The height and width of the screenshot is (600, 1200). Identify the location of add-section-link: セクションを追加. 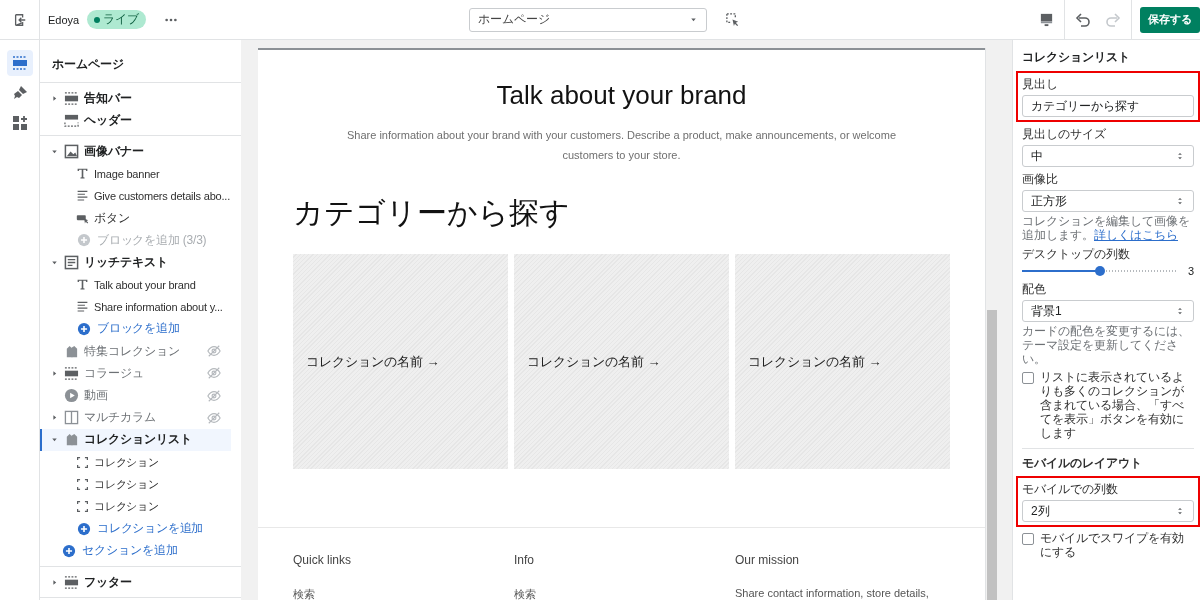
(140, 550).